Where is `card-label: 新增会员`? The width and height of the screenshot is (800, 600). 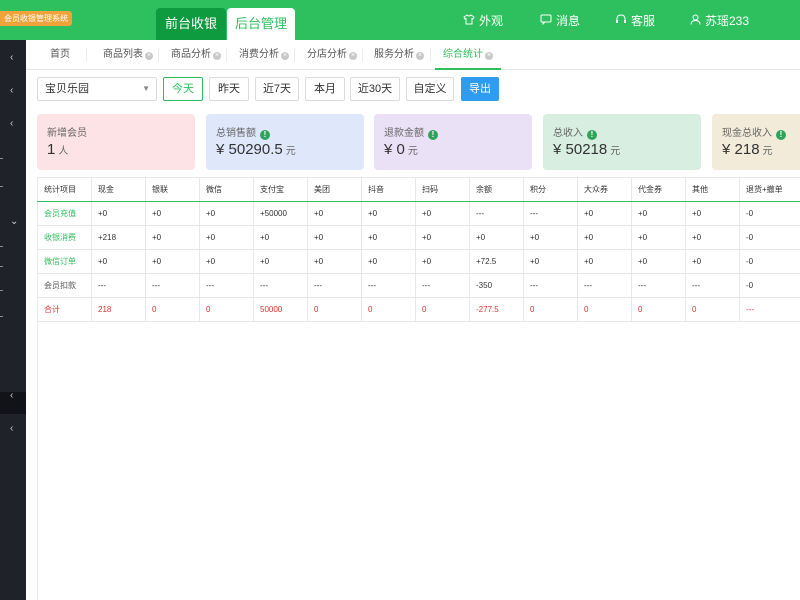
card-label: 新增会员 is located at coordinates (67, 133).